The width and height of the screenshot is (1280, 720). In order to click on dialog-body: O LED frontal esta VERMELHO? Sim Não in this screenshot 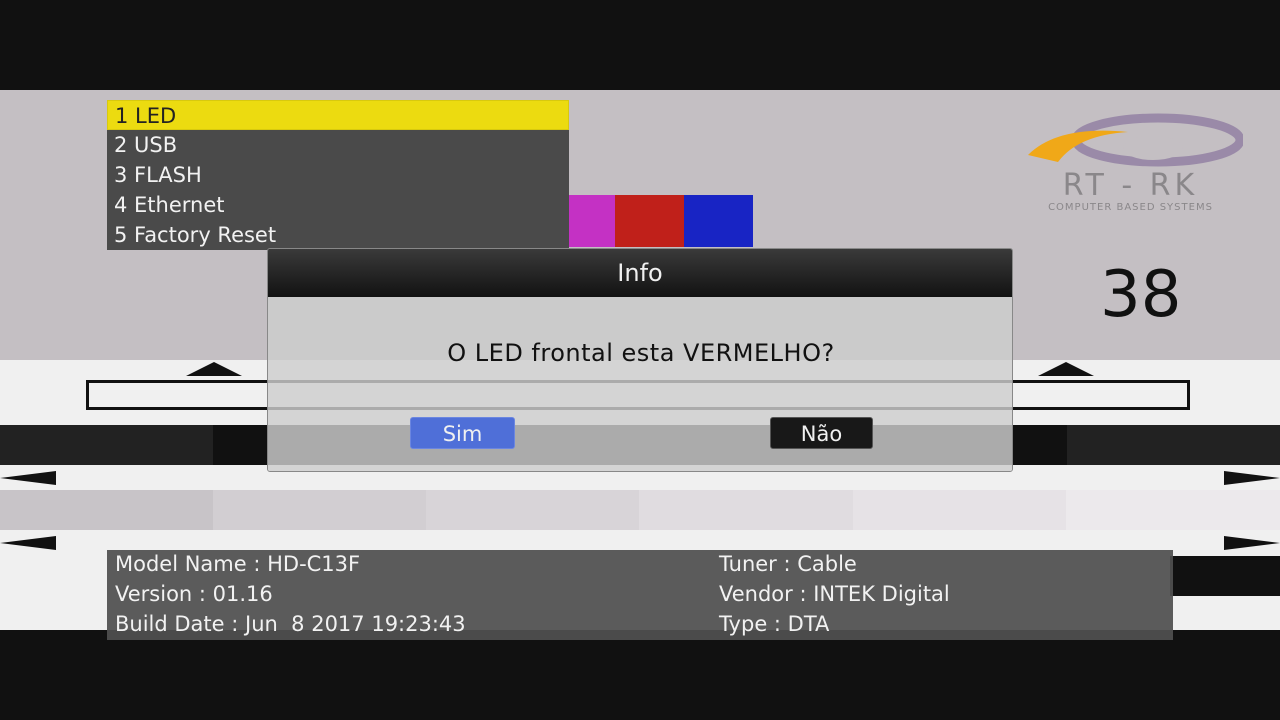, I will do `click(640, 384)`.